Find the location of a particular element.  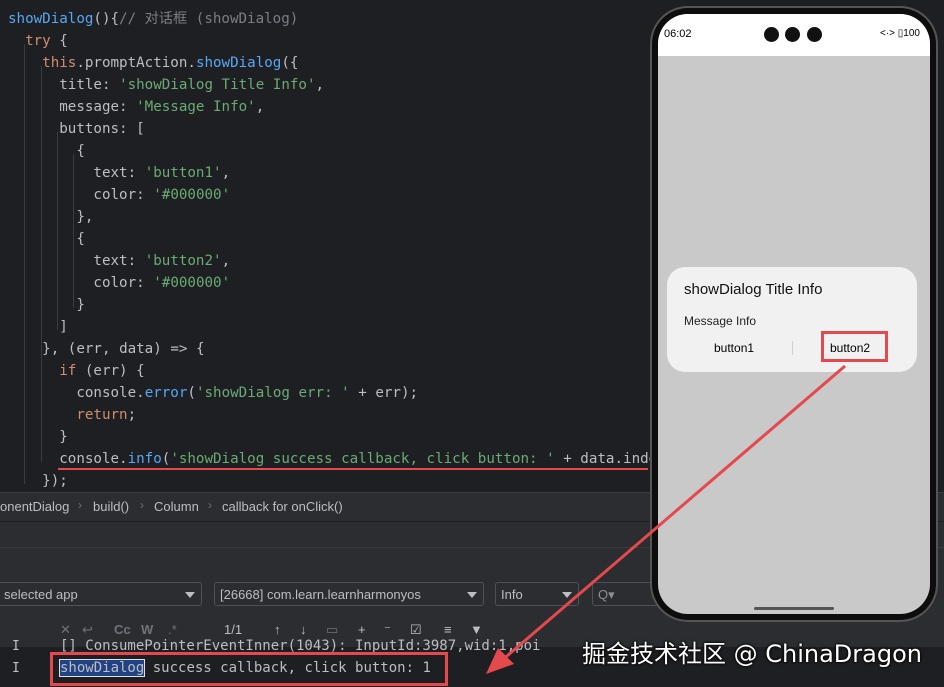

watermark: 掘金技术社区 @ ChinaDragon is located at coordinates (752, 654).